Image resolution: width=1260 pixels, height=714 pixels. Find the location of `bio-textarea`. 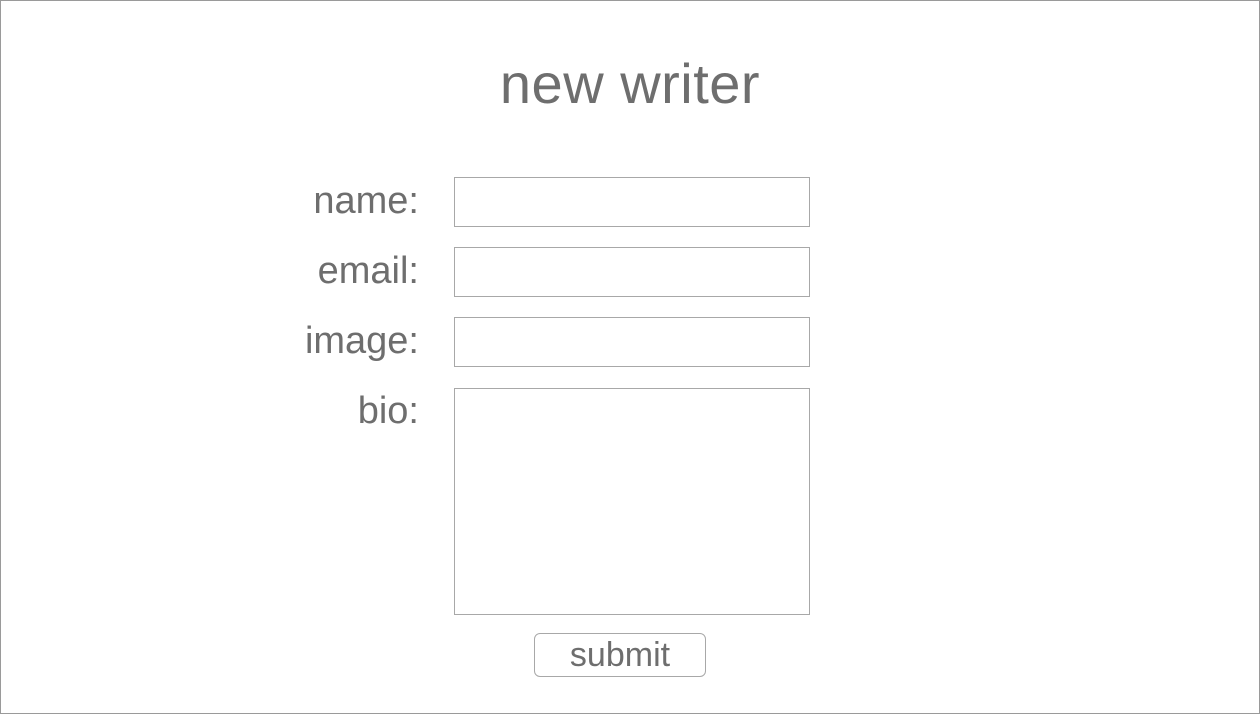

bio-textarea is located at coordinates (632, 501).